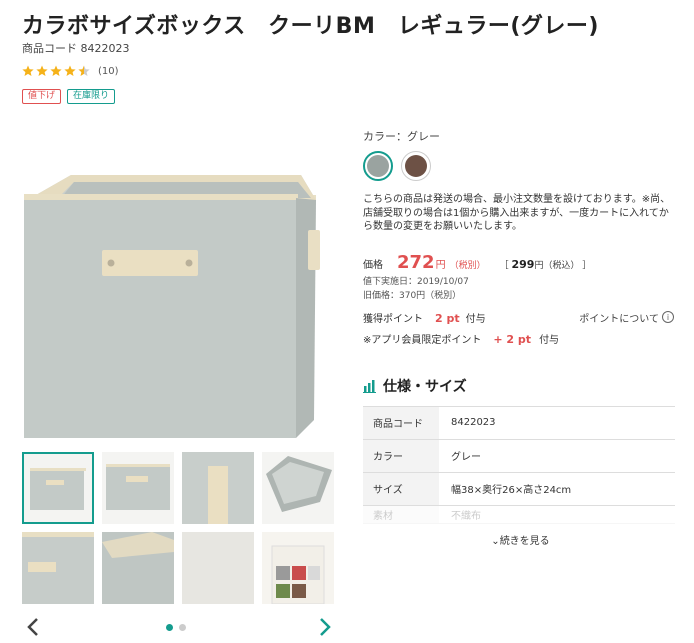 This screenshot has width=694, height=643. I want to click on show-more-link: ⌄続きを見る, so click(520, 539).